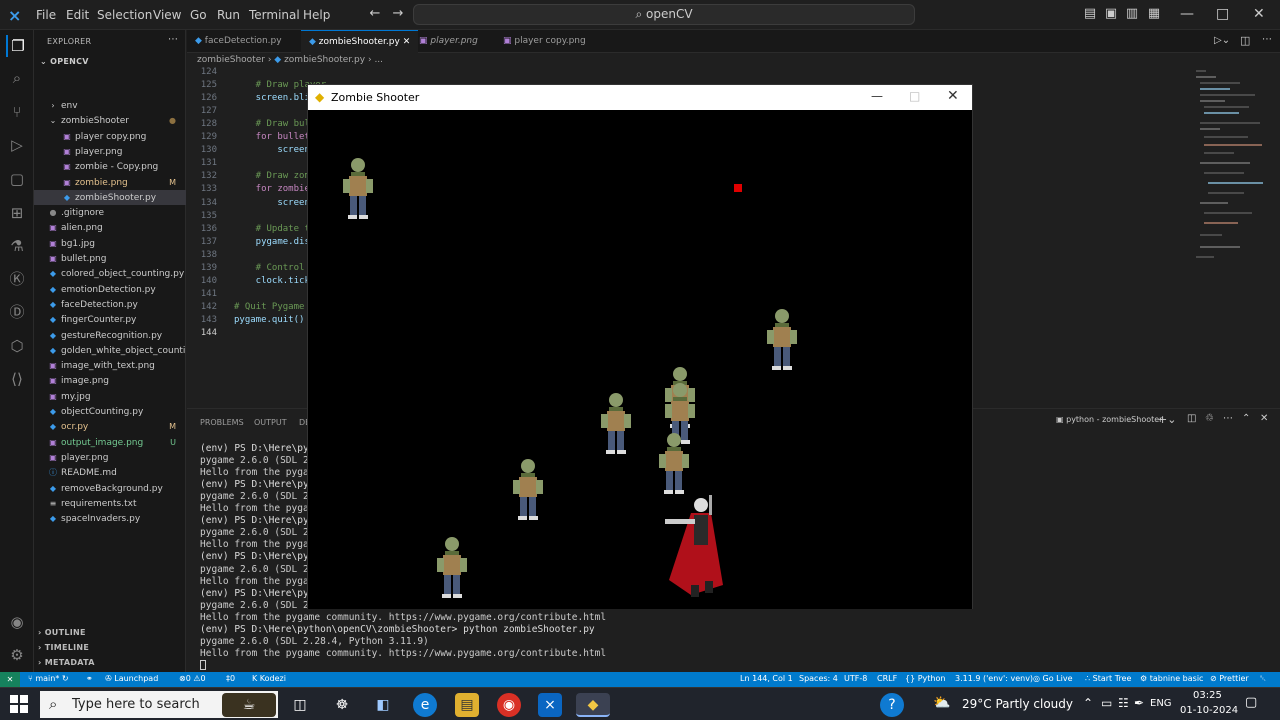  What do you see at coordinates (46, 15) in the screenshot?
I see `menu-file: File` at bounding box center [46, 15].